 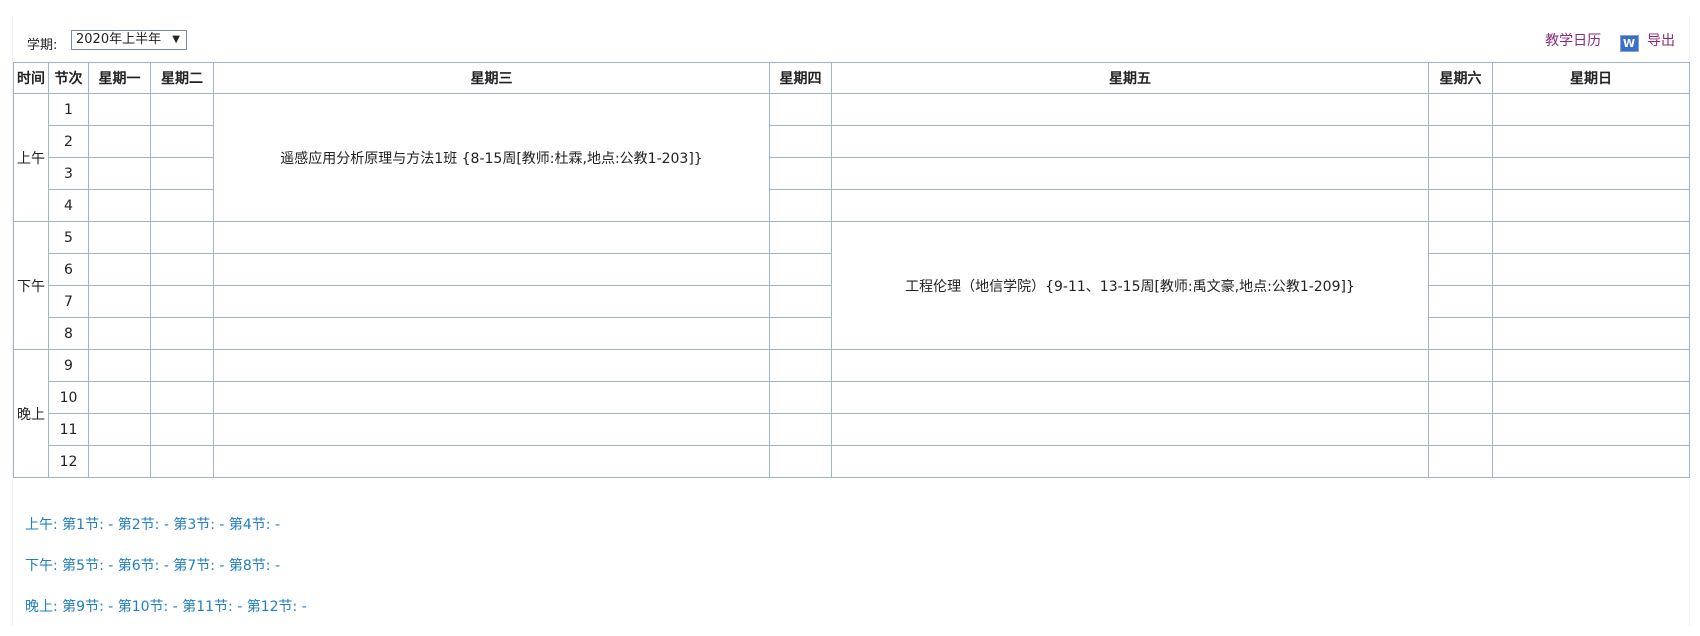 What do you see at coordinates (42, 45) in the screenshot?
I see `term-label: 学期:` at bounding box center [42, 45].